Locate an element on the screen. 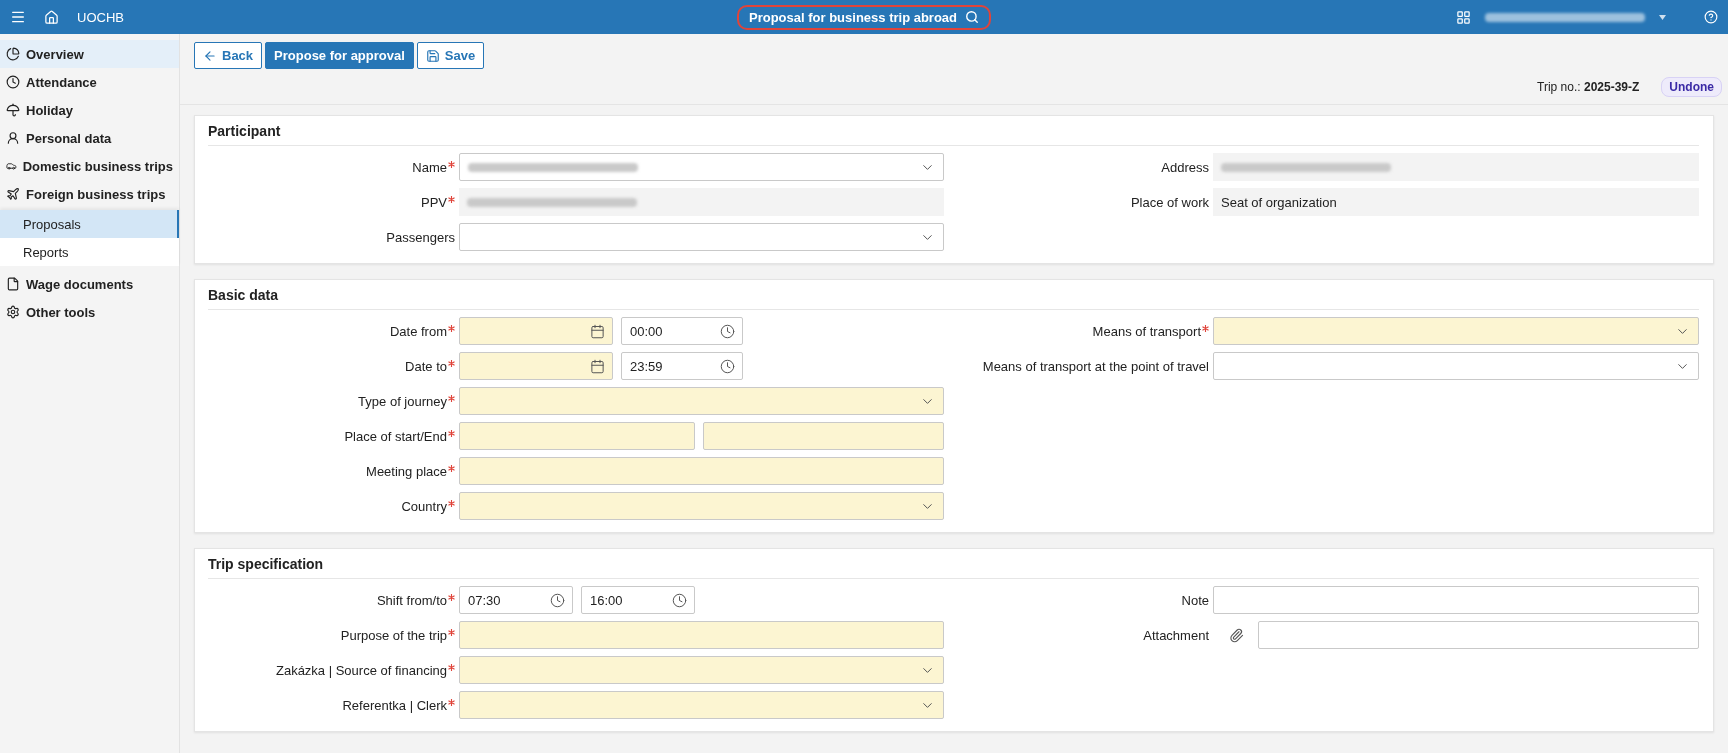 The image size is (1728, 753). approval-button: Propose for approval is located at coordinates (339, 55).